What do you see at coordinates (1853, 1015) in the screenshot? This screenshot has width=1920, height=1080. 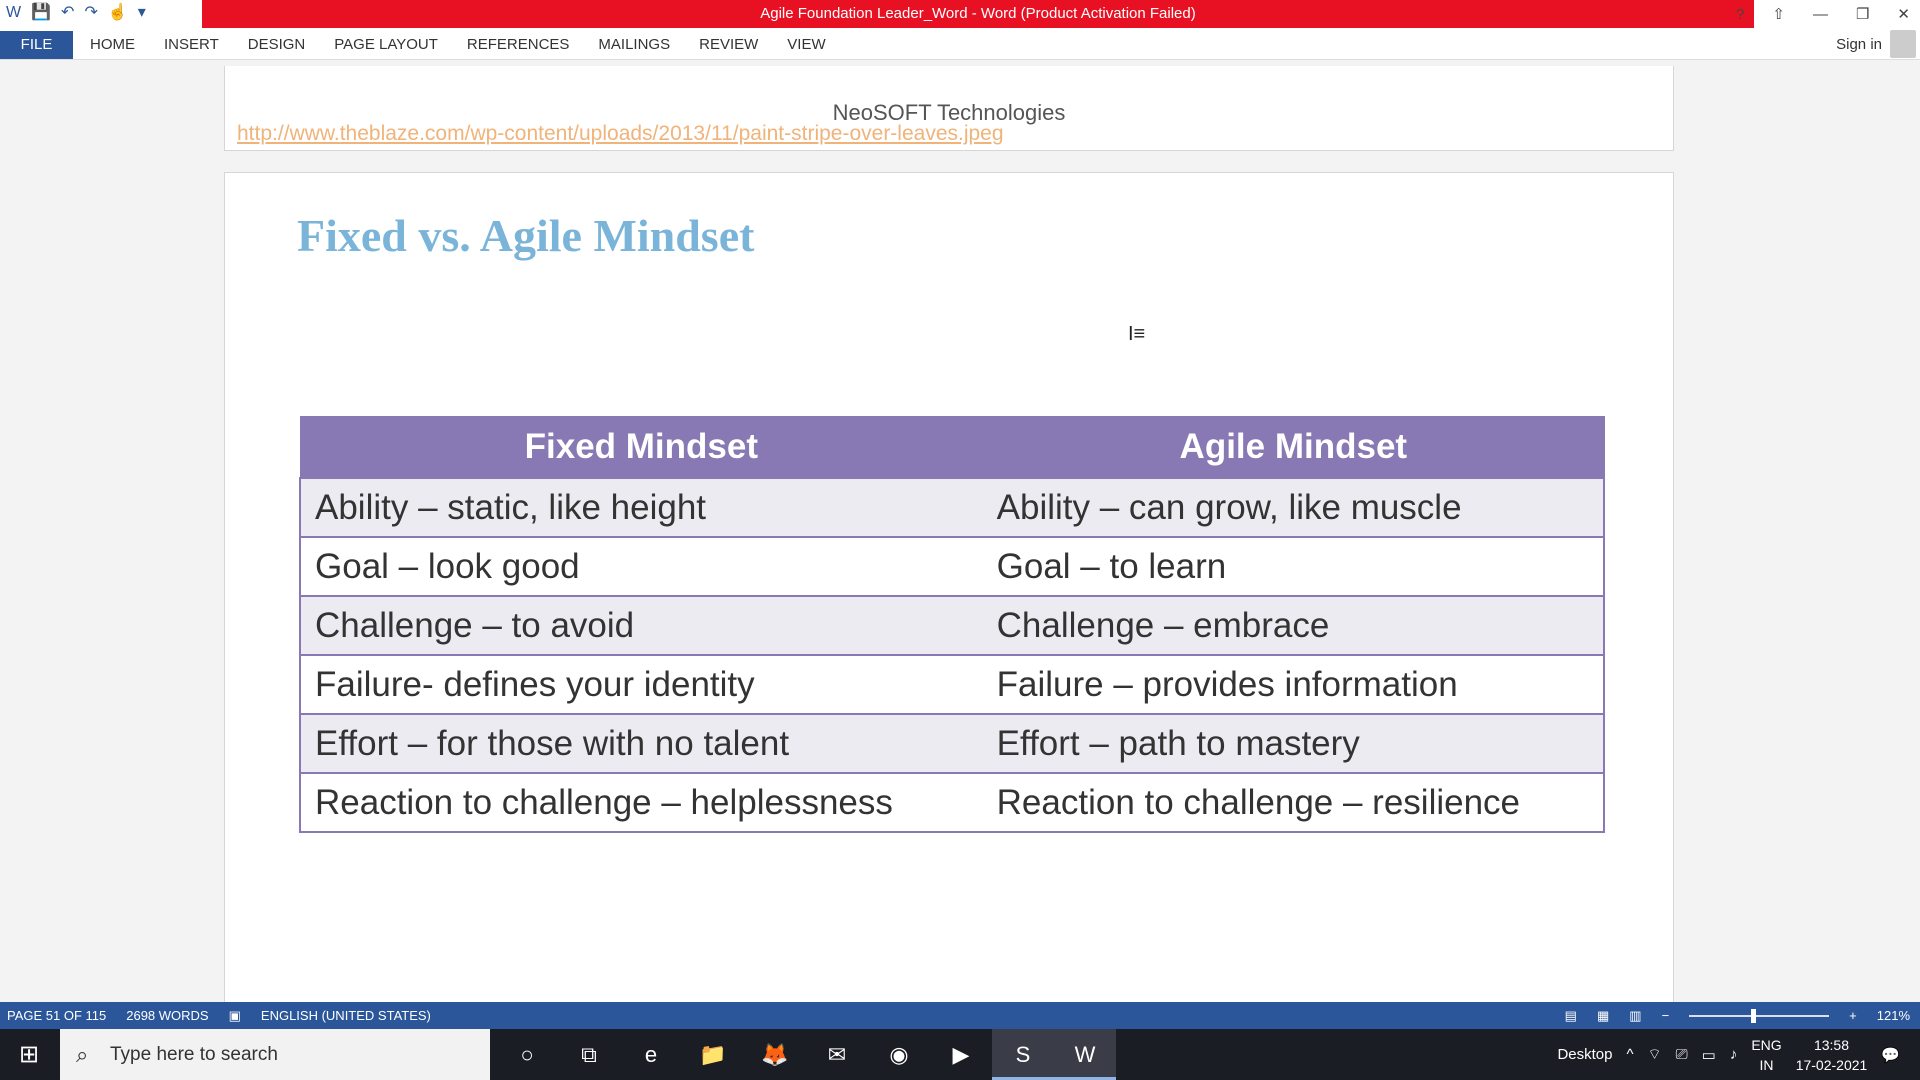 I see `zoom-in-button: +` at bounding box center [1853, 1015].